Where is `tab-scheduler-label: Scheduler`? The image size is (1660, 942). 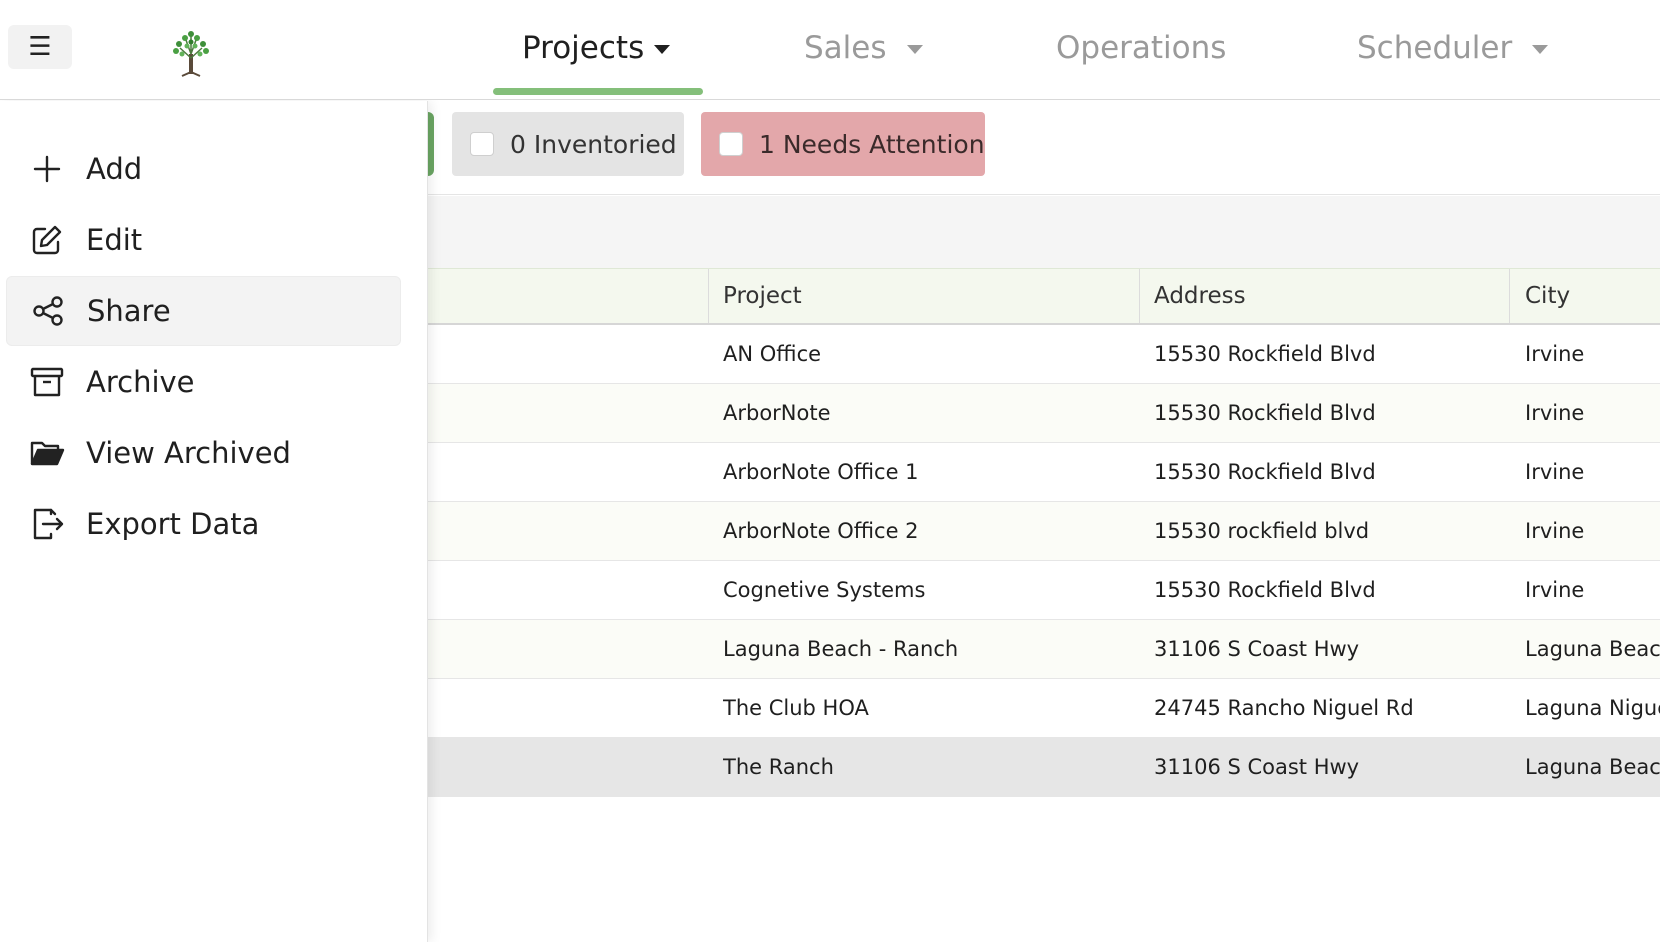 tab-scheduler-label: Scheduler is located at coordinates (1435, 48).